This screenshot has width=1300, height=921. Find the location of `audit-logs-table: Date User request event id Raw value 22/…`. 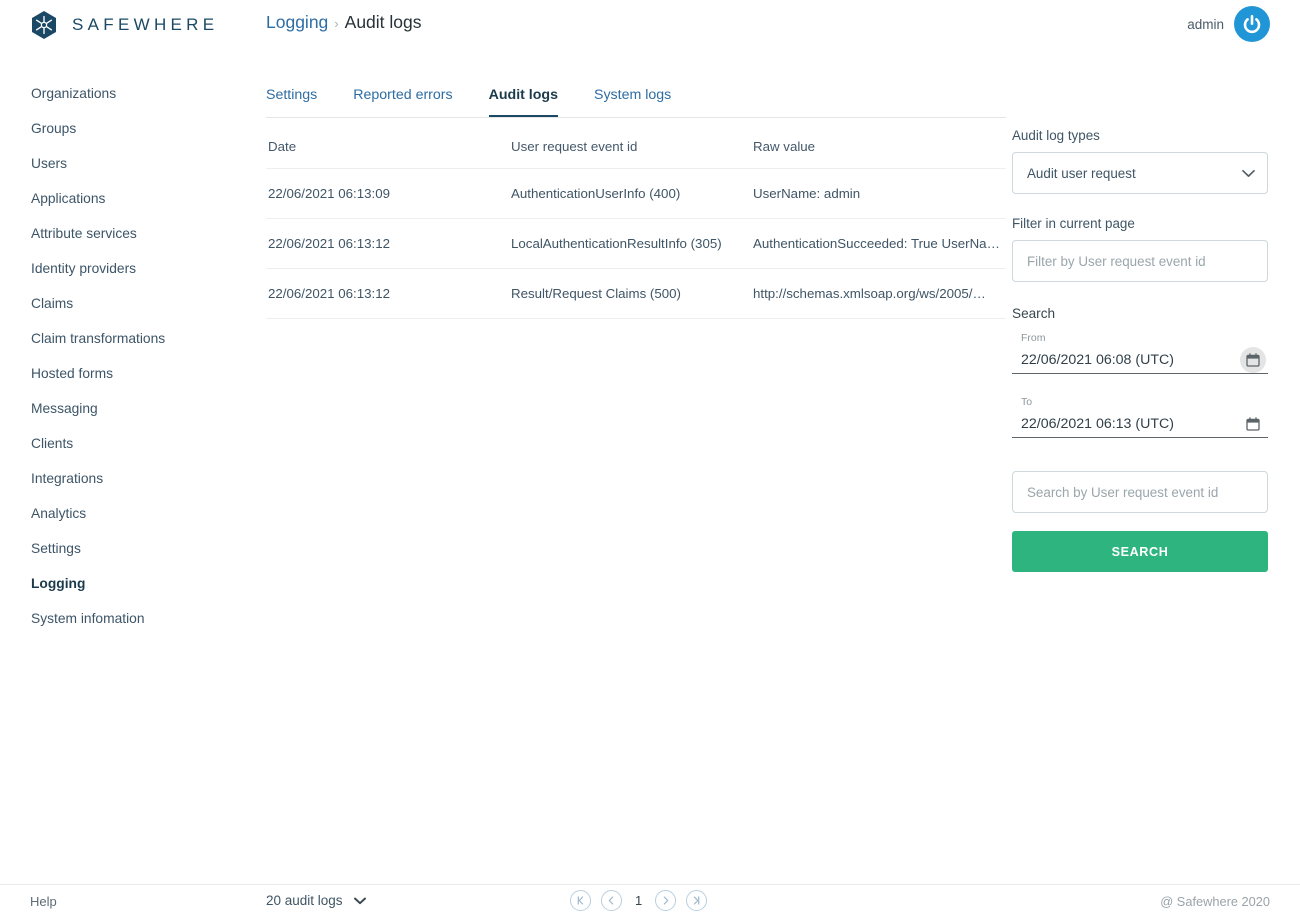

audit-logs-table: Date User request event id Raw value 22/… is located at coordinates (636, 218).